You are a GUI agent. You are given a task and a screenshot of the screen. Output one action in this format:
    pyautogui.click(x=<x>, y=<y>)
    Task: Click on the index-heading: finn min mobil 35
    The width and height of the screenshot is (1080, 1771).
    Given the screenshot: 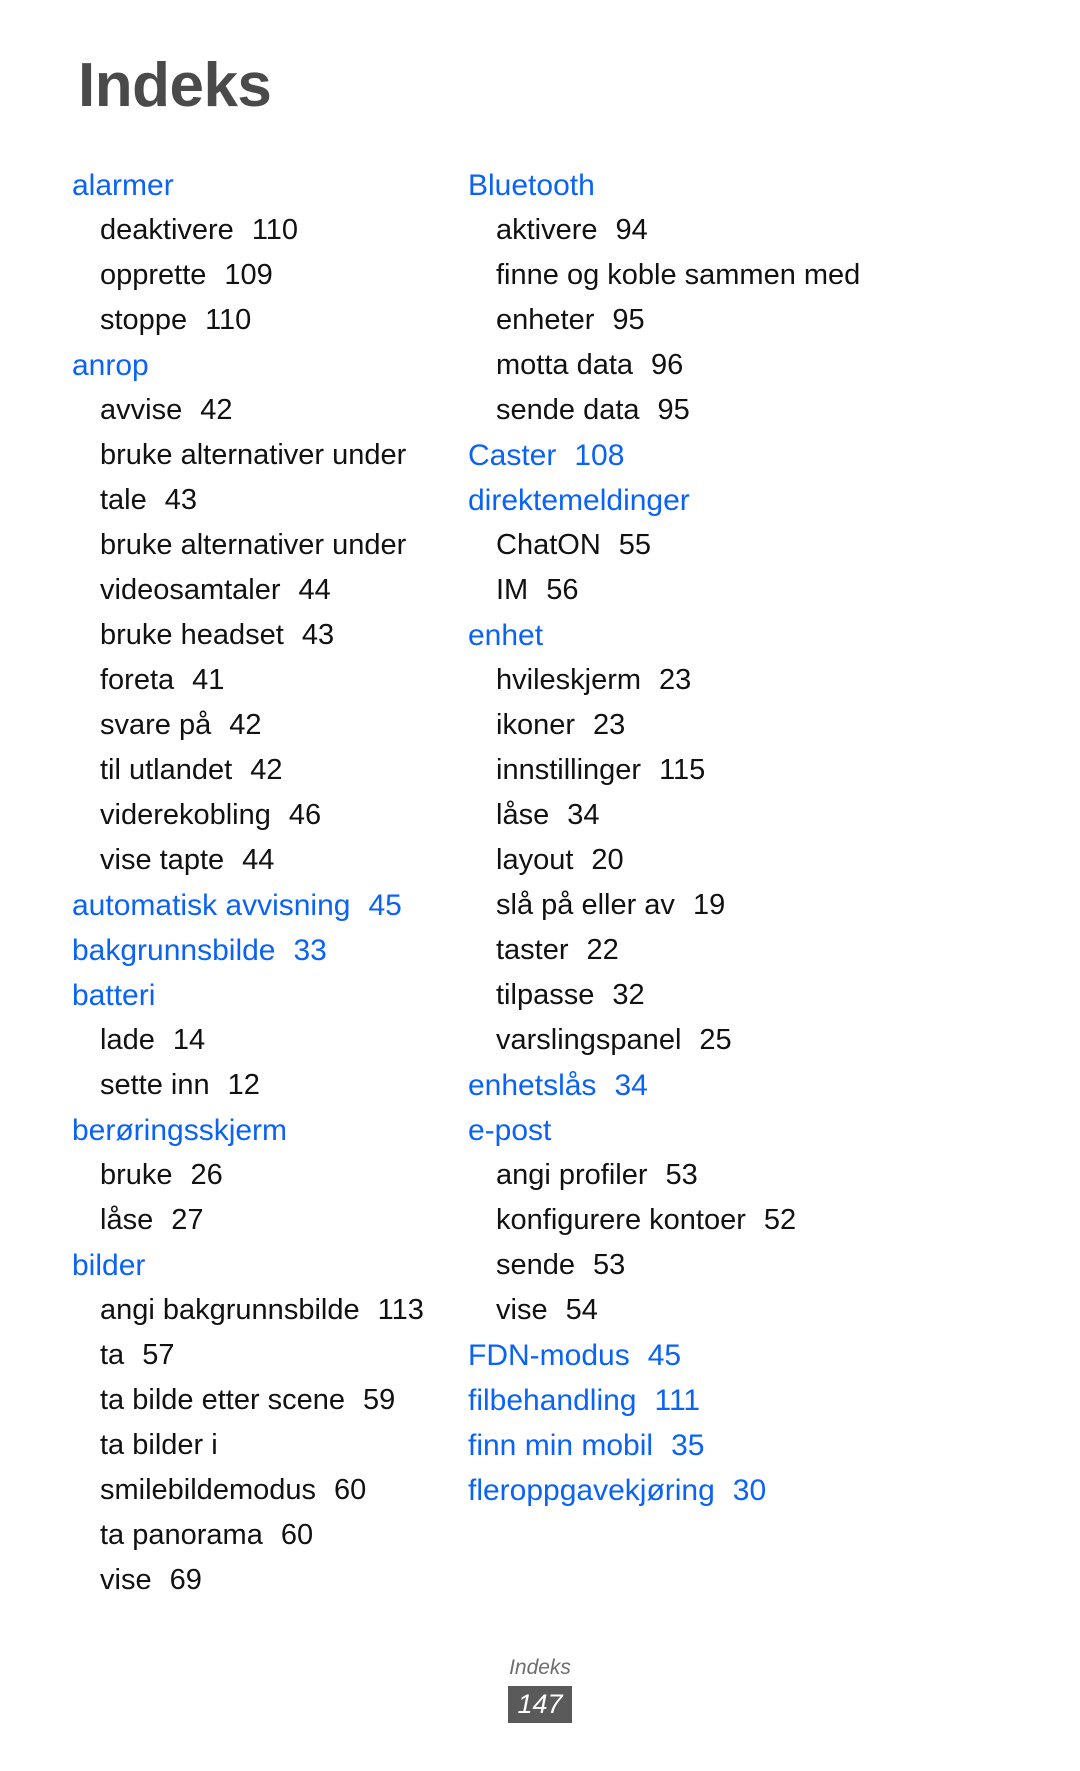 What is the action you would take?
    pyautogui.click(x=754, y=1445)
    